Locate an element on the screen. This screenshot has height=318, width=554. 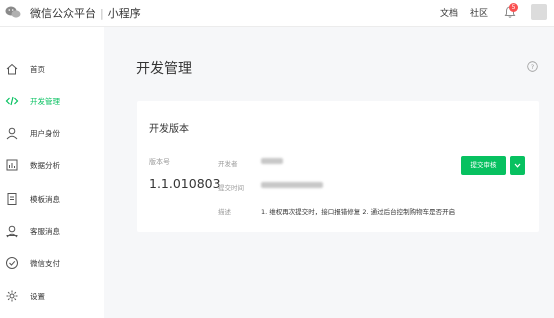
sidebar-item-label: 微信支付 is located at coordinates (45, 263).